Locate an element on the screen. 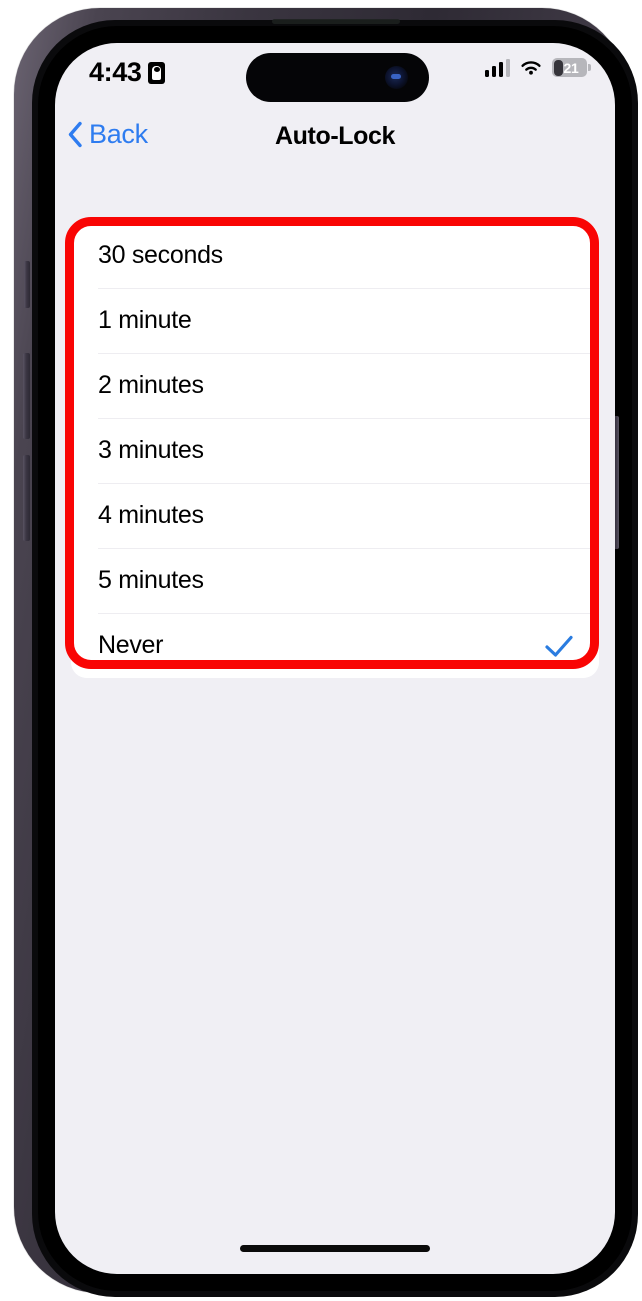 This screenshot has height=1301, width=642. screen-recording-badge-icon is located at coordinates (157, 72).